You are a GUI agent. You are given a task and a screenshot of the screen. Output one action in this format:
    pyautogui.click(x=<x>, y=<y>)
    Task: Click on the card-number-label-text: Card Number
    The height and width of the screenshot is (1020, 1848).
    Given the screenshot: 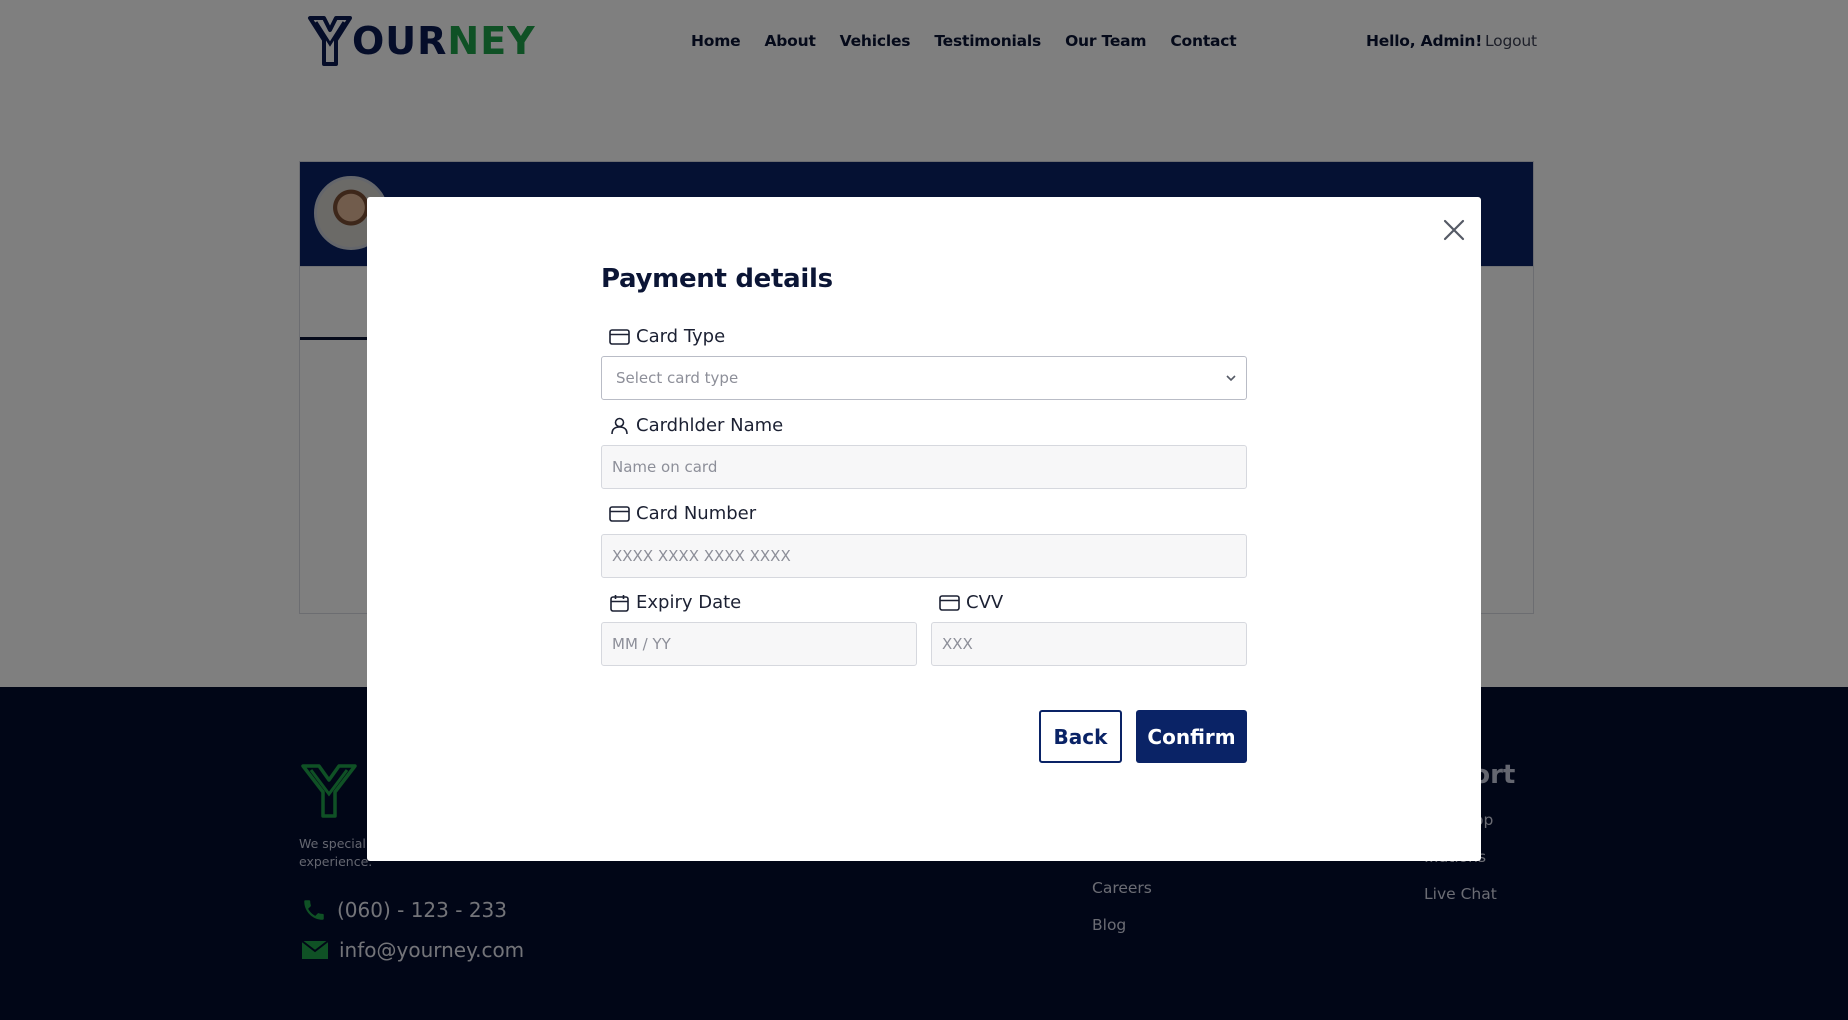 What is the action you would take?
    pyautogui.click(x=696, y=513)
    